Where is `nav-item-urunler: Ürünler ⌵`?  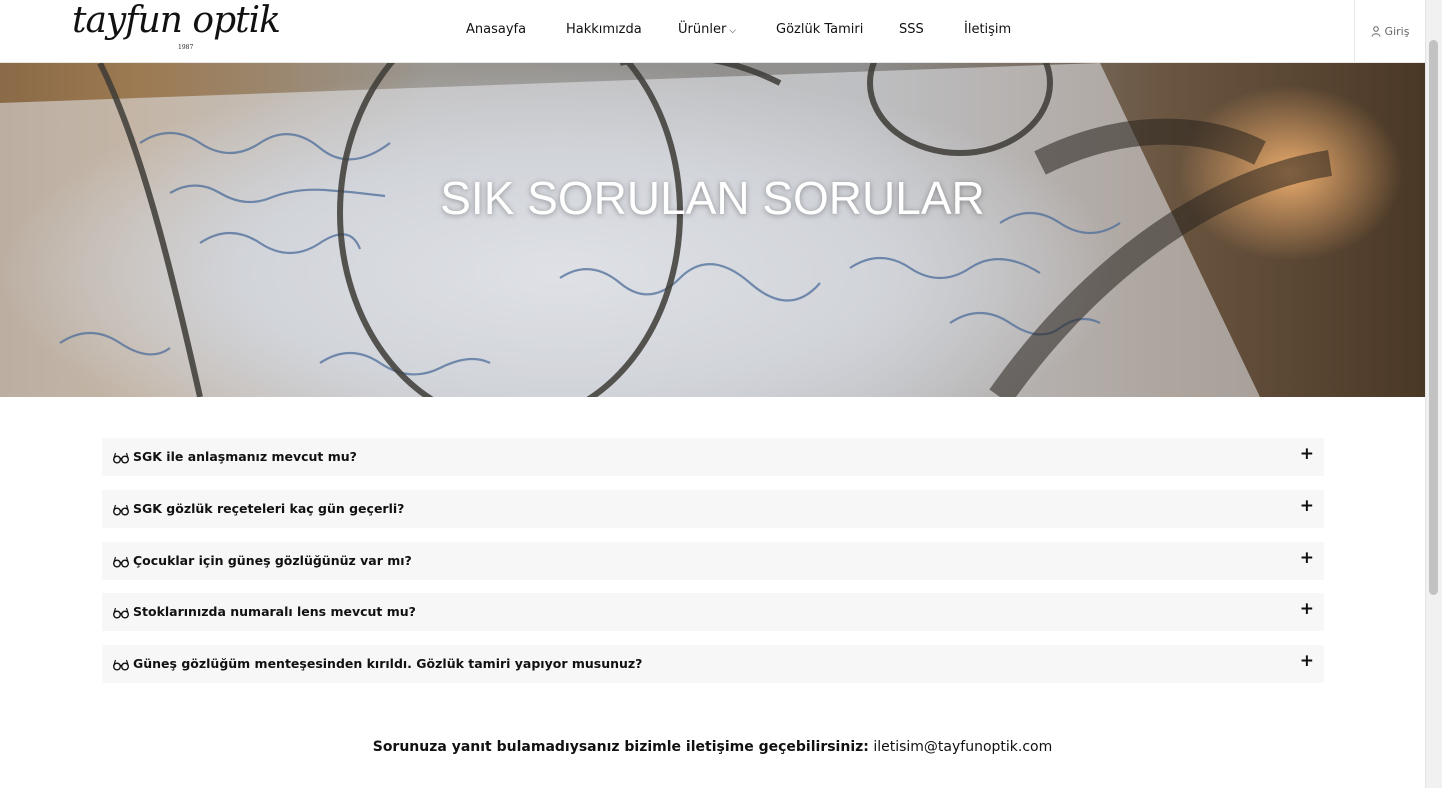
nav-item-urunler: Ürünler ⌵ is located at coordinates (707, 29).